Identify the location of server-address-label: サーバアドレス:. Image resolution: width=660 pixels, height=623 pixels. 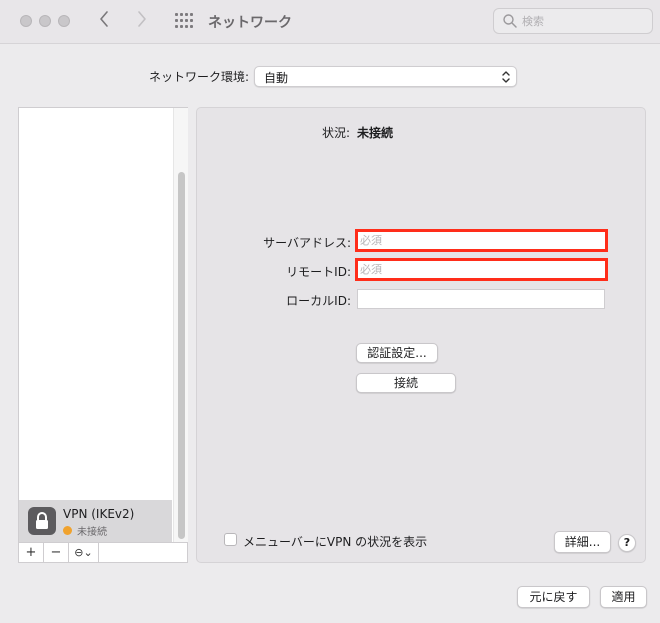
(307, 243).